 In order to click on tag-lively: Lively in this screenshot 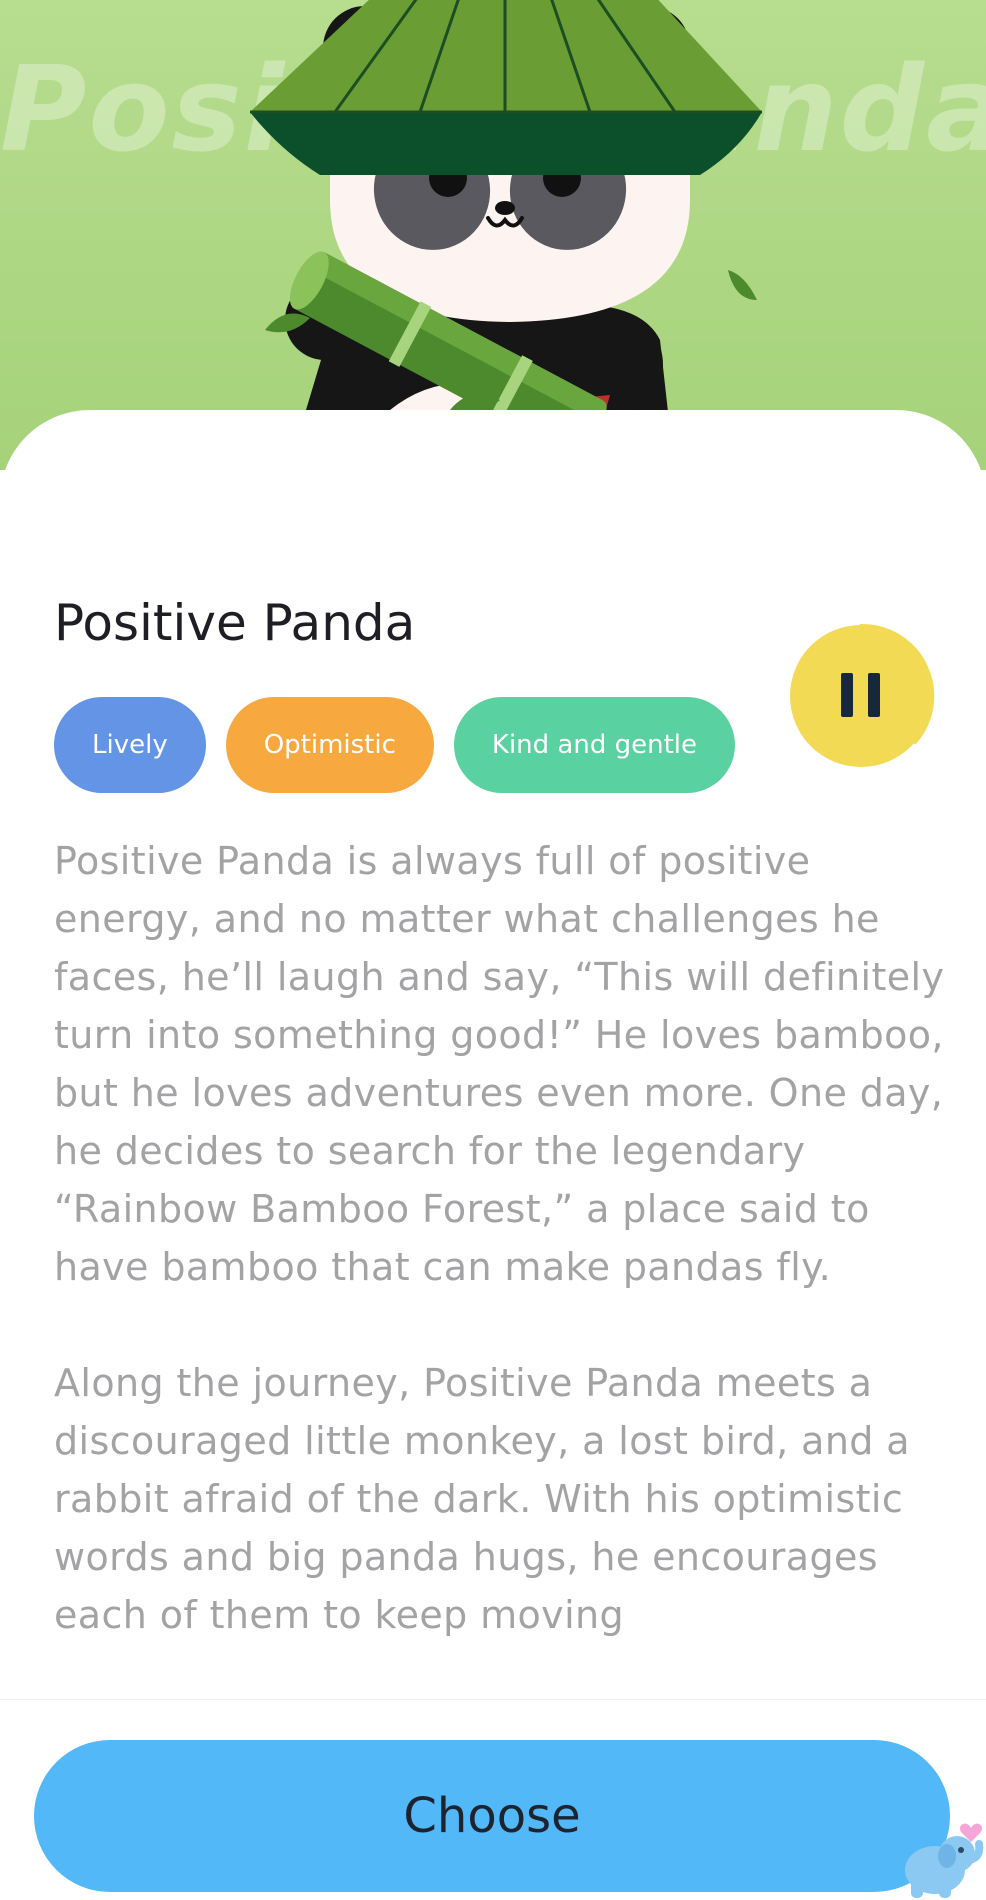, I will do `click(130, 745)`.